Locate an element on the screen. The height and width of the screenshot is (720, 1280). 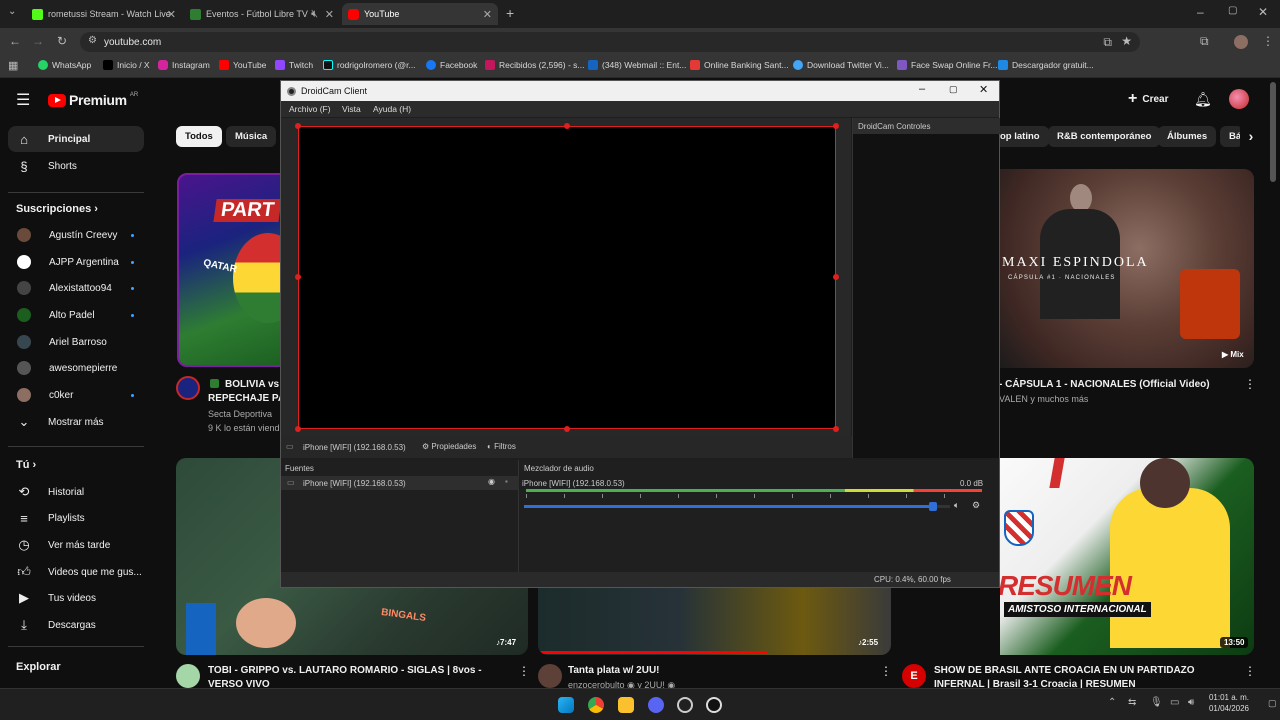
bookmark-youtube: YouTube is located at coordinates (242, 65).